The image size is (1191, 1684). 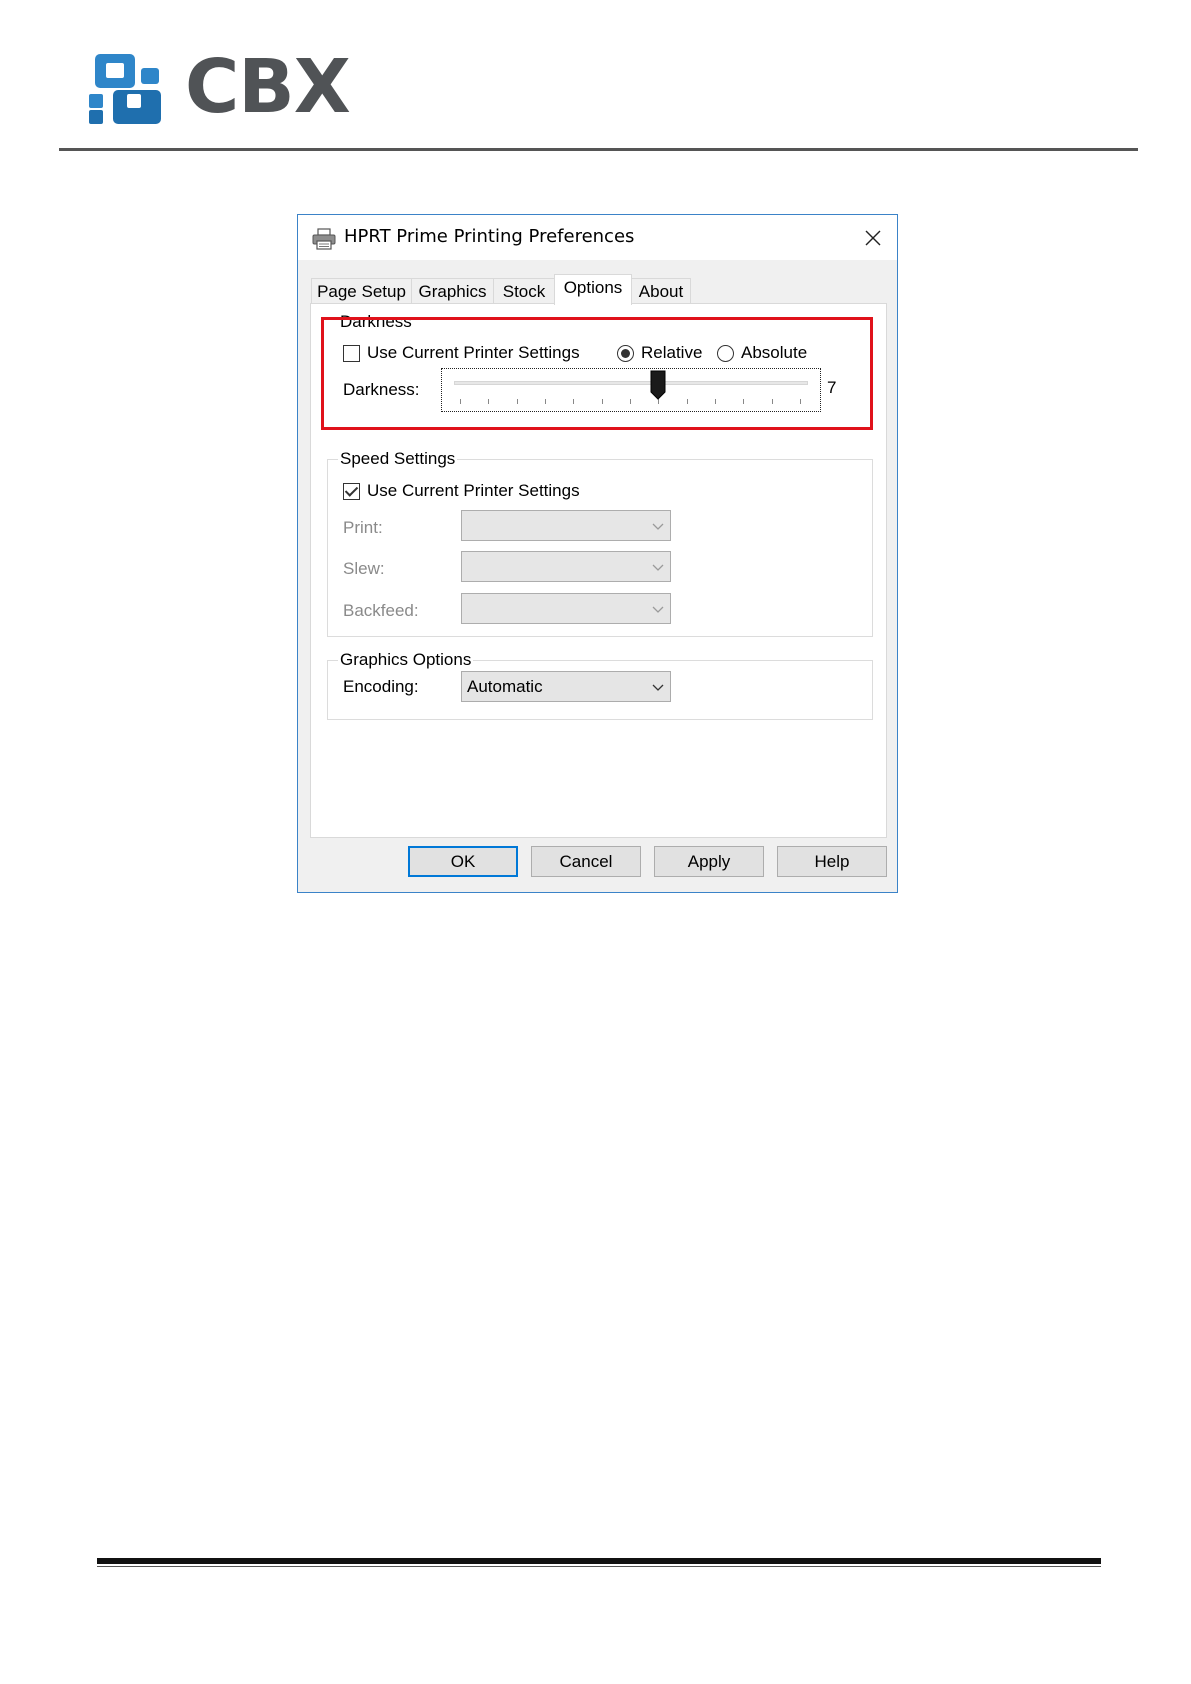 What do you see at coordinates (593, 289) in the screenshot?
I see `tab-options: Options` at bounding box center [593, 289].